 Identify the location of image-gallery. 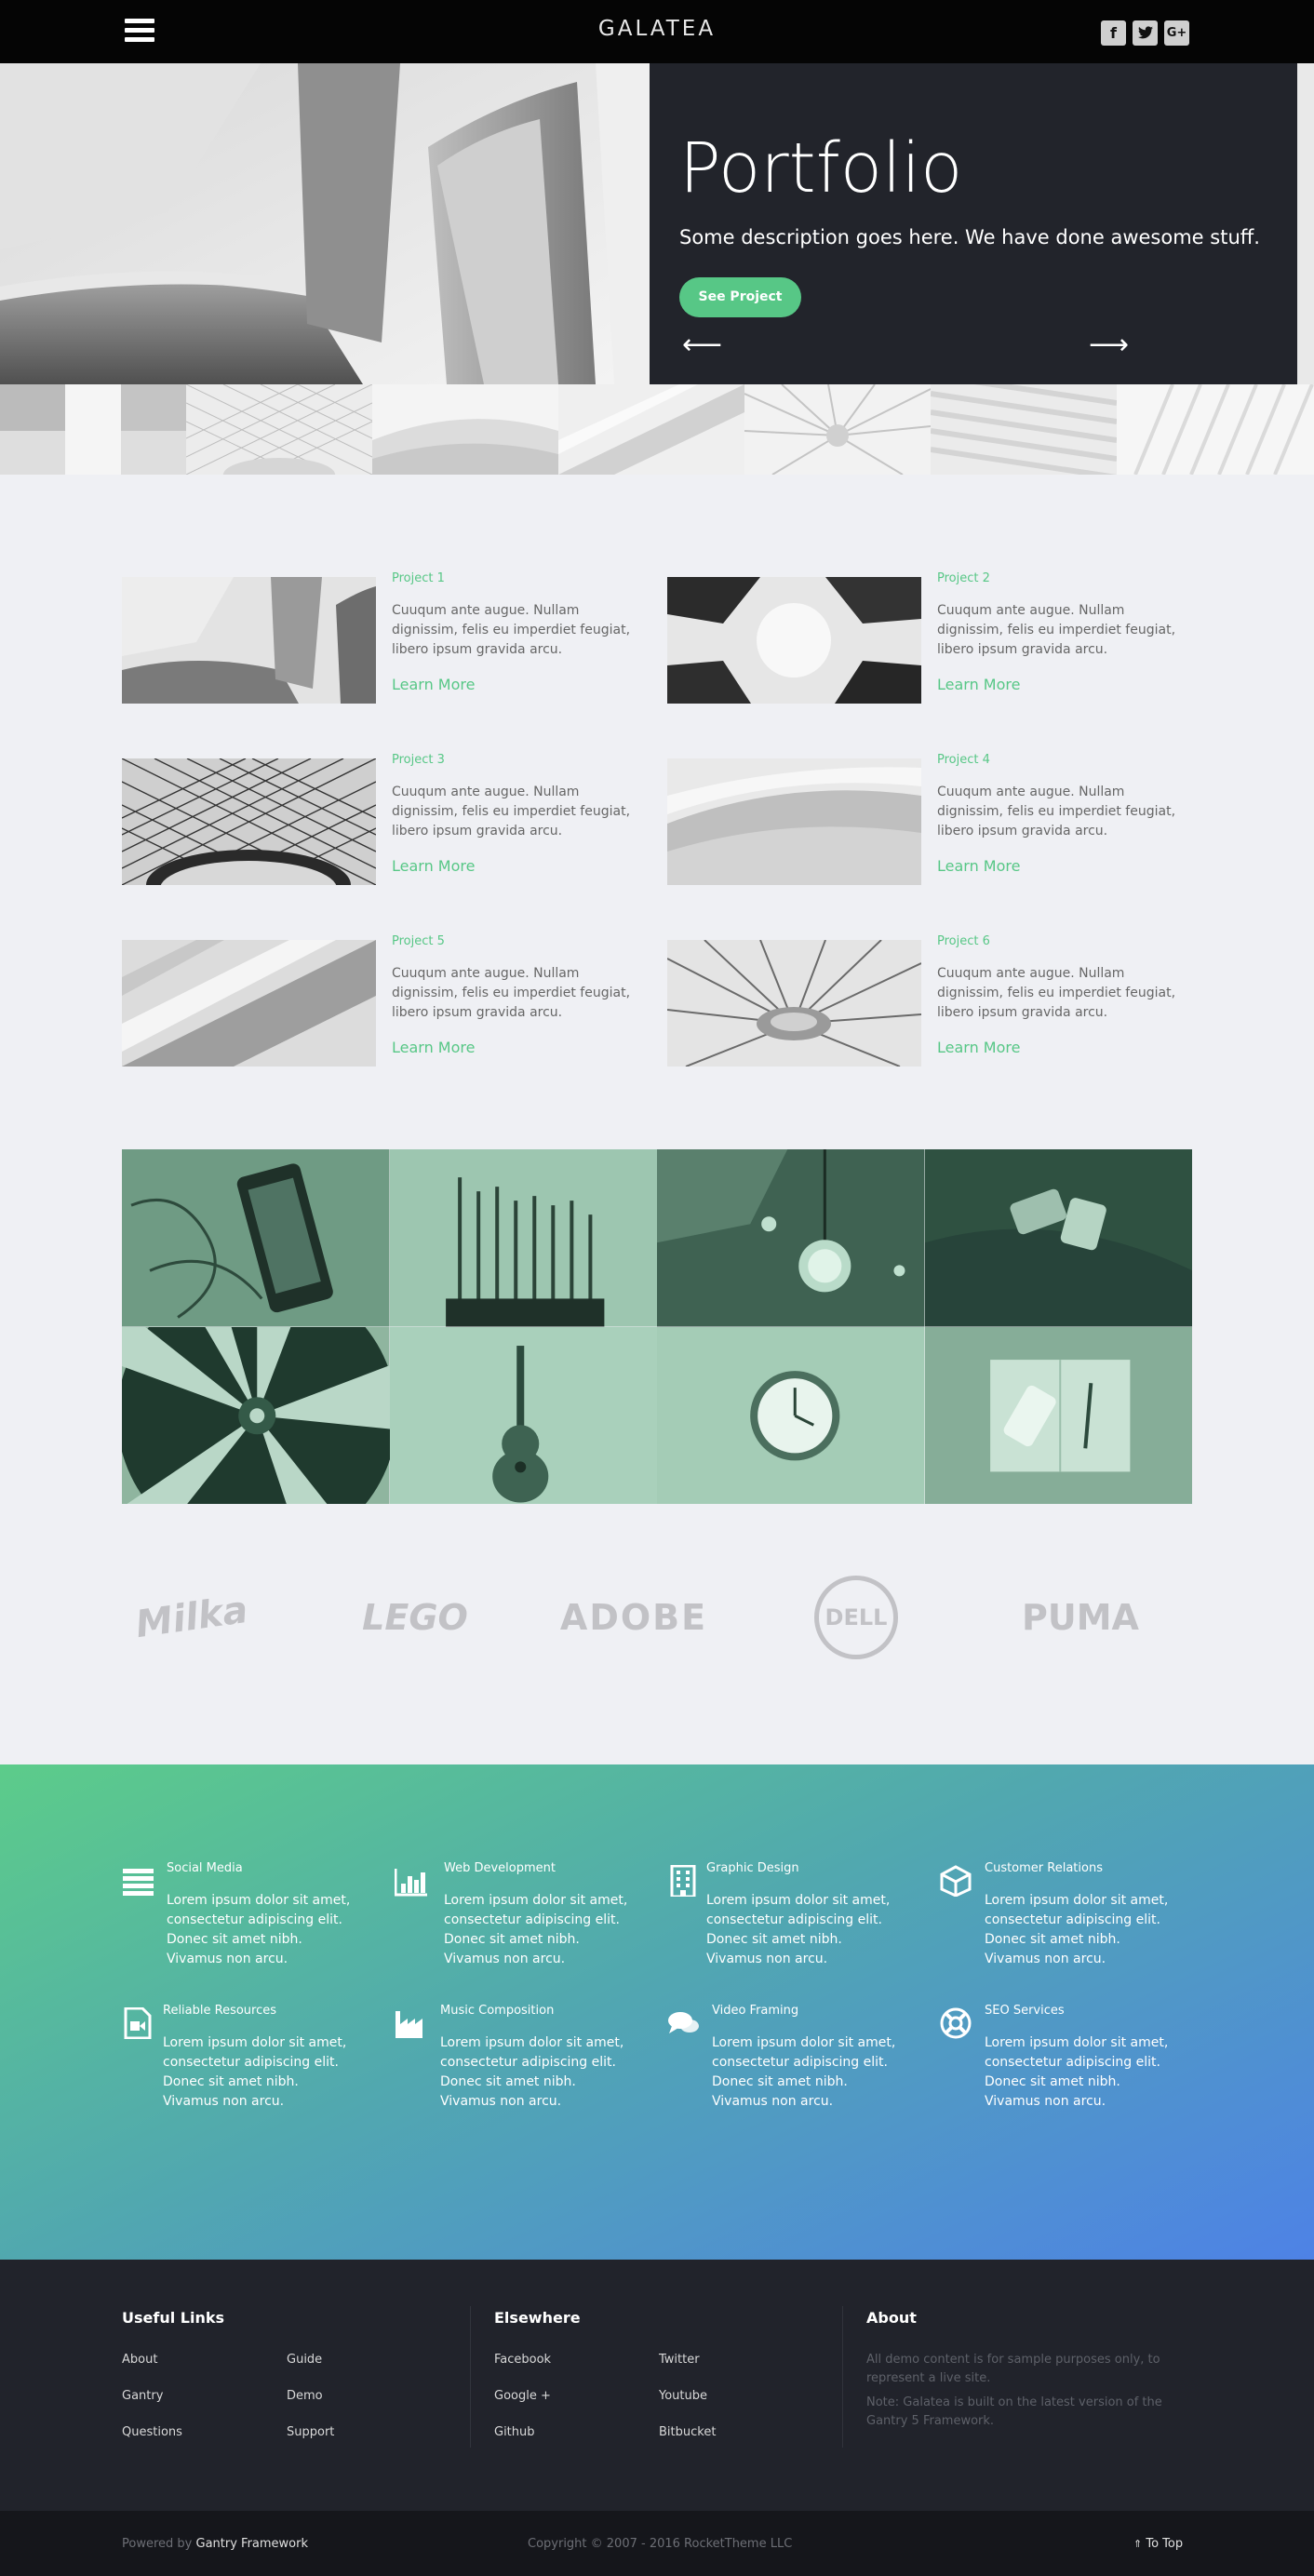
(657, 1326).